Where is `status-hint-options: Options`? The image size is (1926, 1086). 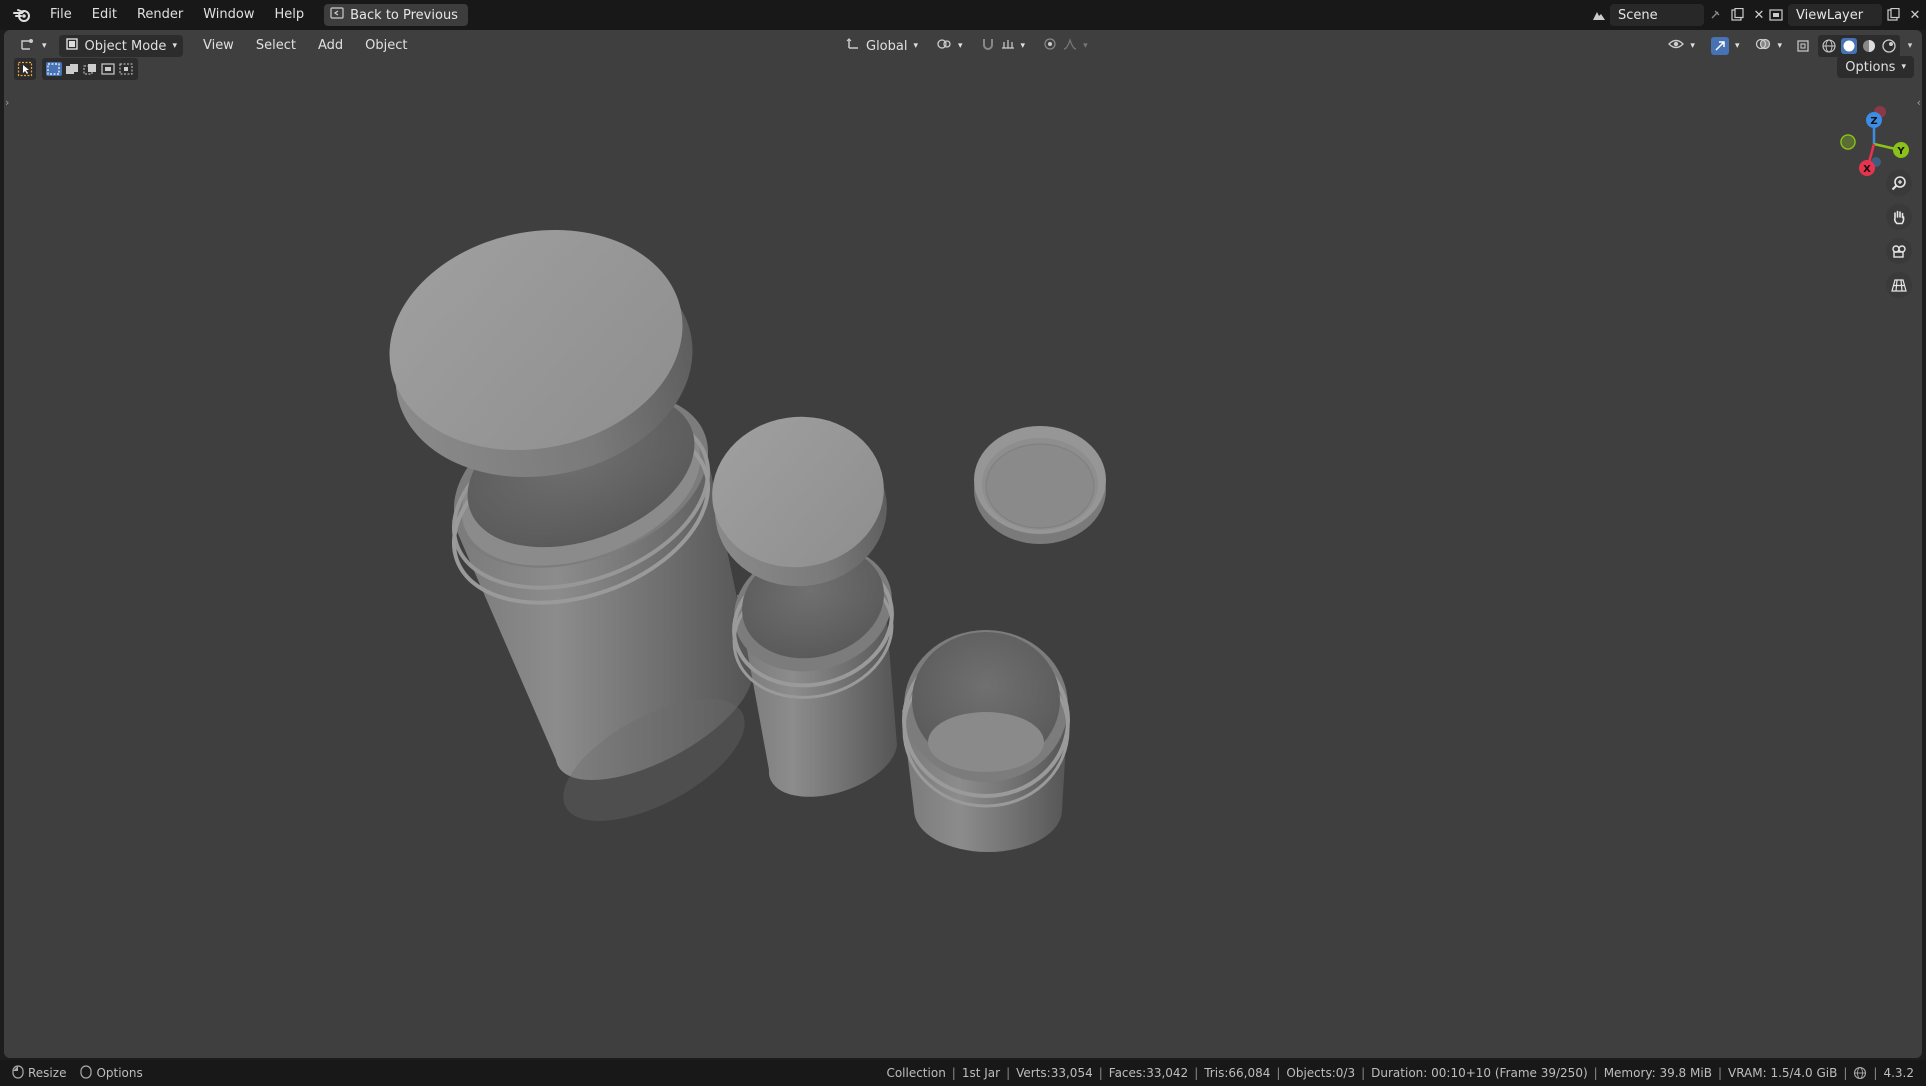
status-hint-options: Options is located at coordinates (111, 1073).